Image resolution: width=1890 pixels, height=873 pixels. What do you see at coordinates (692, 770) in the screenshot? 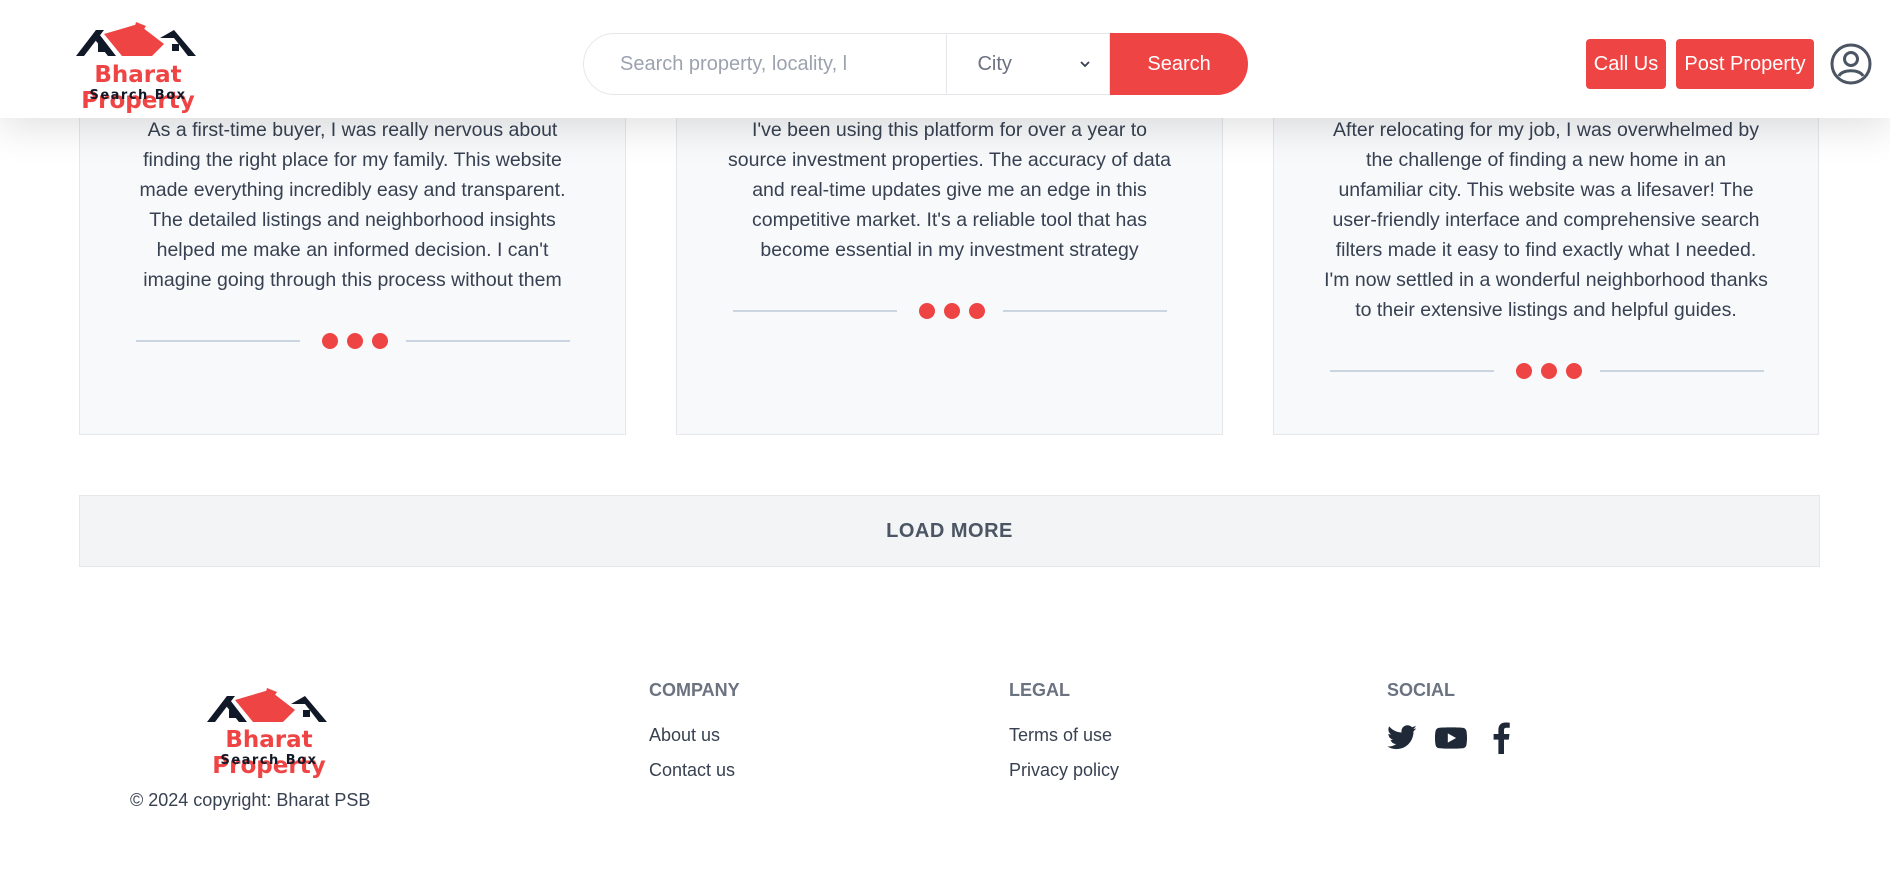
I see `contact-us-link: Contact us` at bounding box center [692, 770].